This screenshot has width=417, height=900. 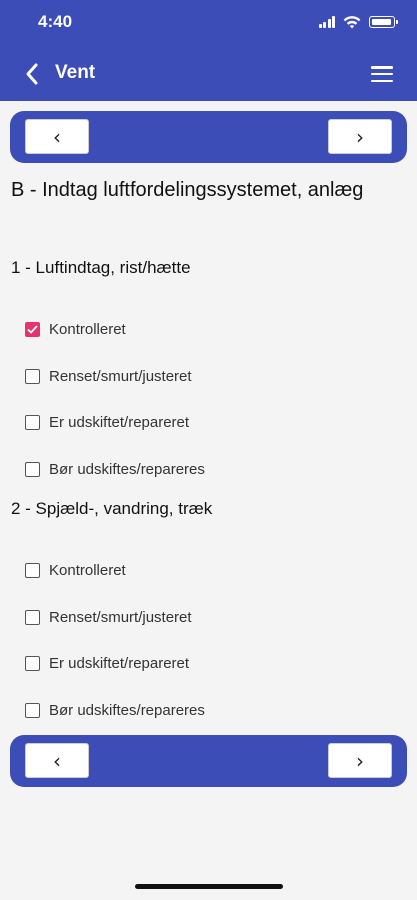 I want to click on checkmark-icon, so click(x=32, y=329).